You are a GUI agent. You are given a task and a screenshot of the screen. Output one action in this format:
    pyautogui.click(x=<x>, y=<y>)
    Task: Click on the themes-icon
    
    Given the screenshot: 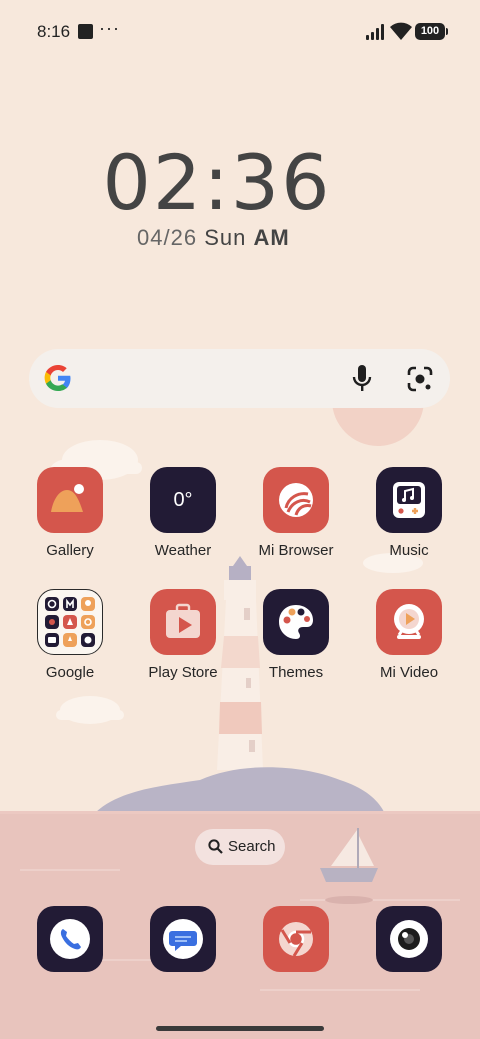 What is the action you would take?
    pyautogui.click(x=296, y=622)
    